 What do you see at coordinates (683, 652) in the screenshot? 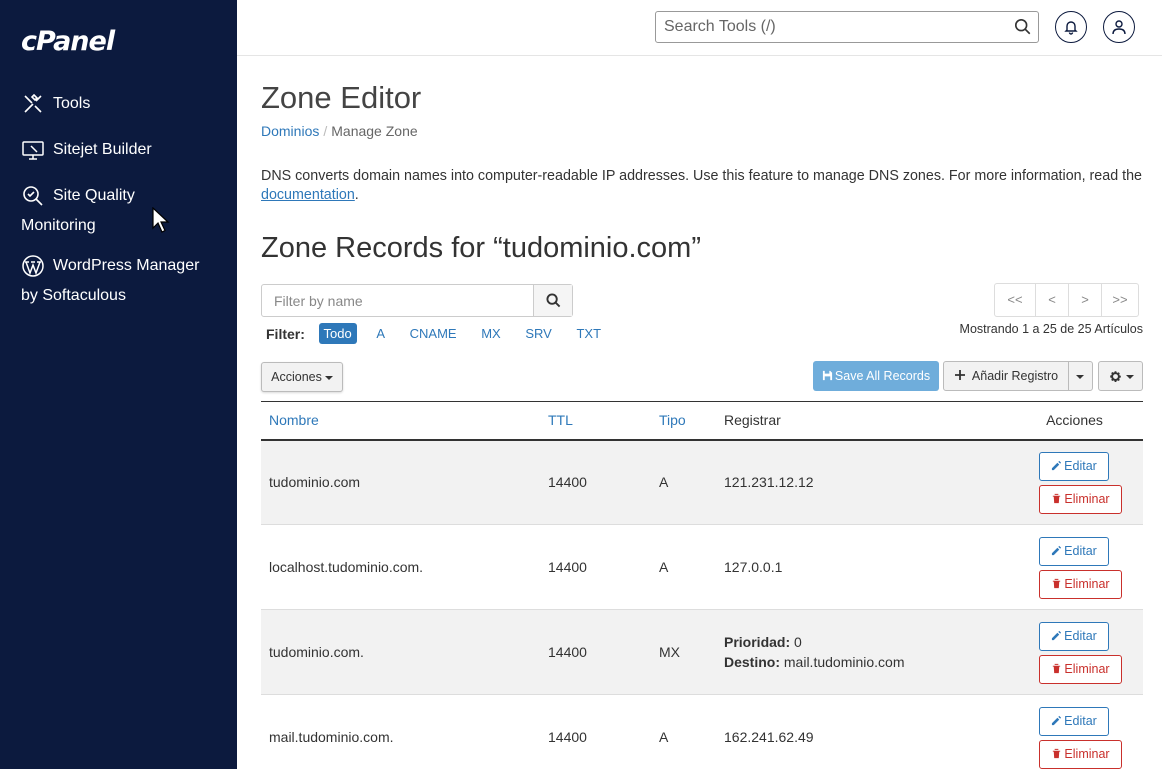
I see `cell-type: MX` at bounding box center [683, 652].